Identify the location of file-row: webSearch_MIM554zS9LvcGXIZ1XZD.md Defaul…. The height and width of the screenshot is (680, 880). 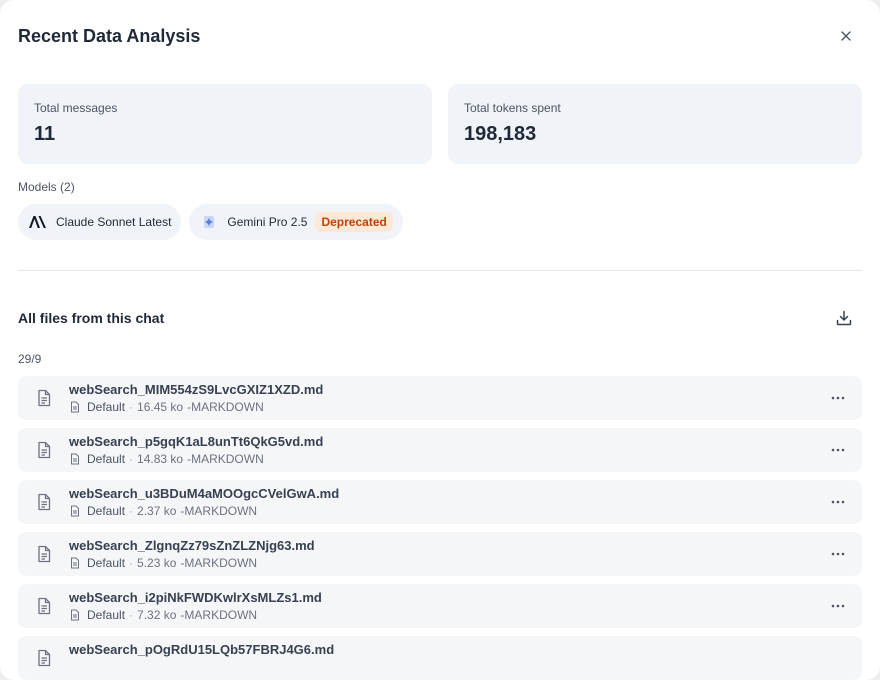
(440, 398).